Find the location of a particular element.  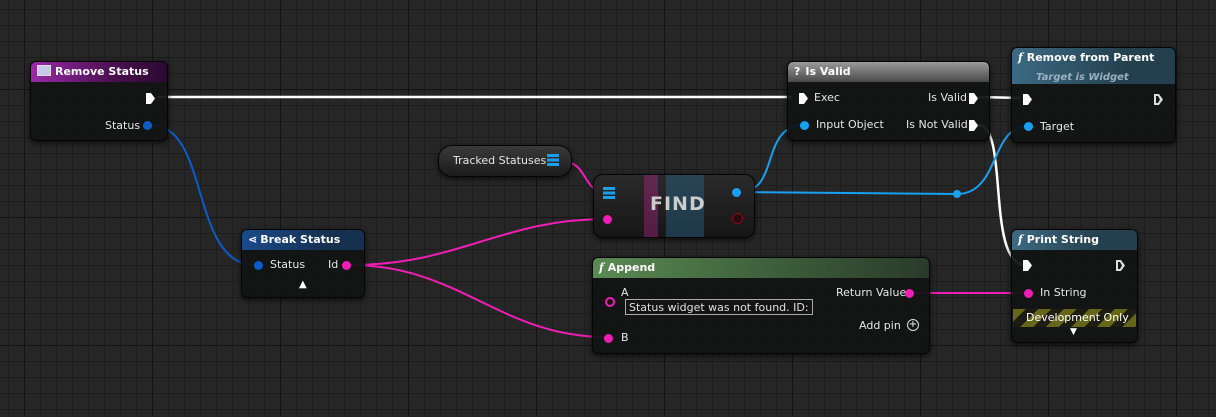

node-subtitle: Target is Widget is located at coordinates (1082, 77).